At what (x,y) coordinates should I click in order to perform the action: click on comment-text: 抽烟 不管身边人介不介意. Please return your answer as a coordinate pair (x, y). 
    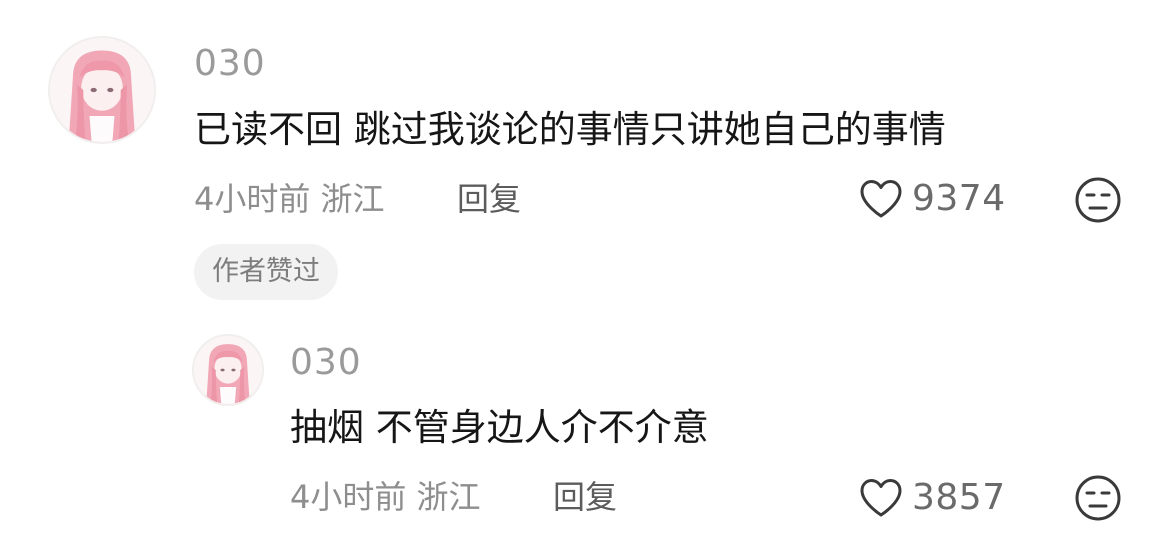
    Looking at the image, I should click on (499, 427).